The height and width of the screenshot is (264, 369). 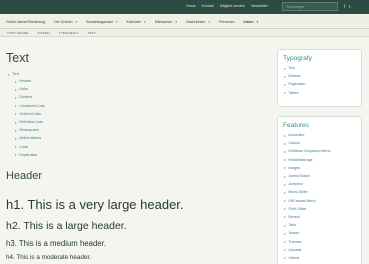 I want to click on search-input, so click(x=310, y=6).